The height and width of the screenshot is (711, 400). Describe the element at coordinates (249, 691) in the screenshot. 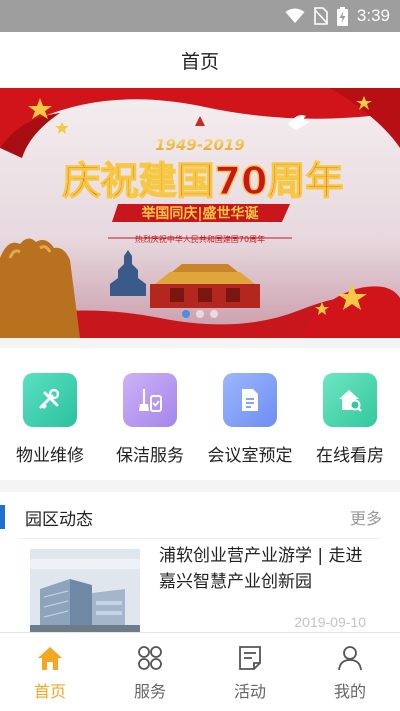

I see `tab-label: 活动` at that location.